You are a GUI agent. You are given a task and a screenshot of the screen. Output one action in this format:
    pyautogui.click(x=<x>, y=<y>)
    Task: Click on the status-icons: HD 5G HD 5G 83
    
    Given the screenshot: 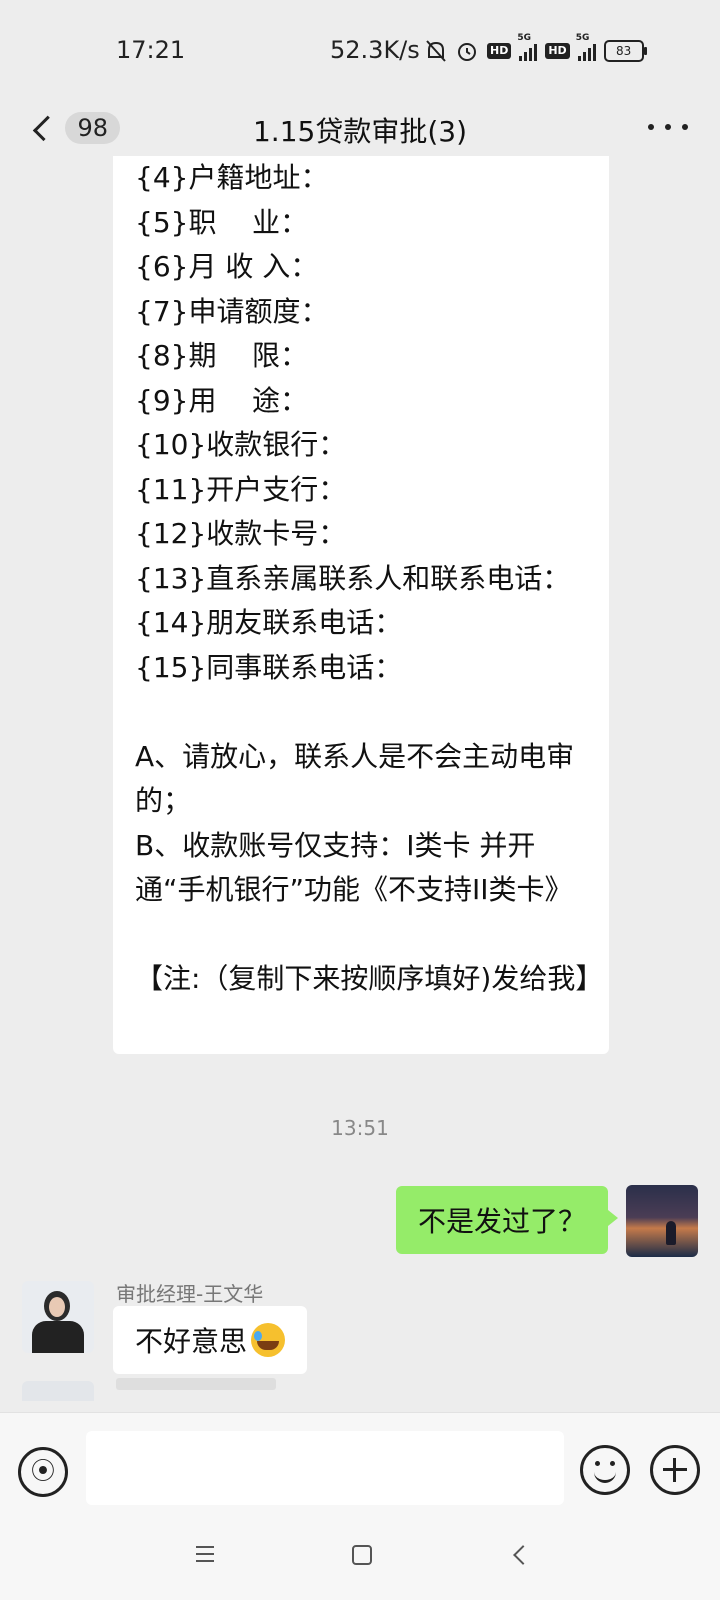 What is the action you would take?
    pyautogui.click(x=536, y=49)
    